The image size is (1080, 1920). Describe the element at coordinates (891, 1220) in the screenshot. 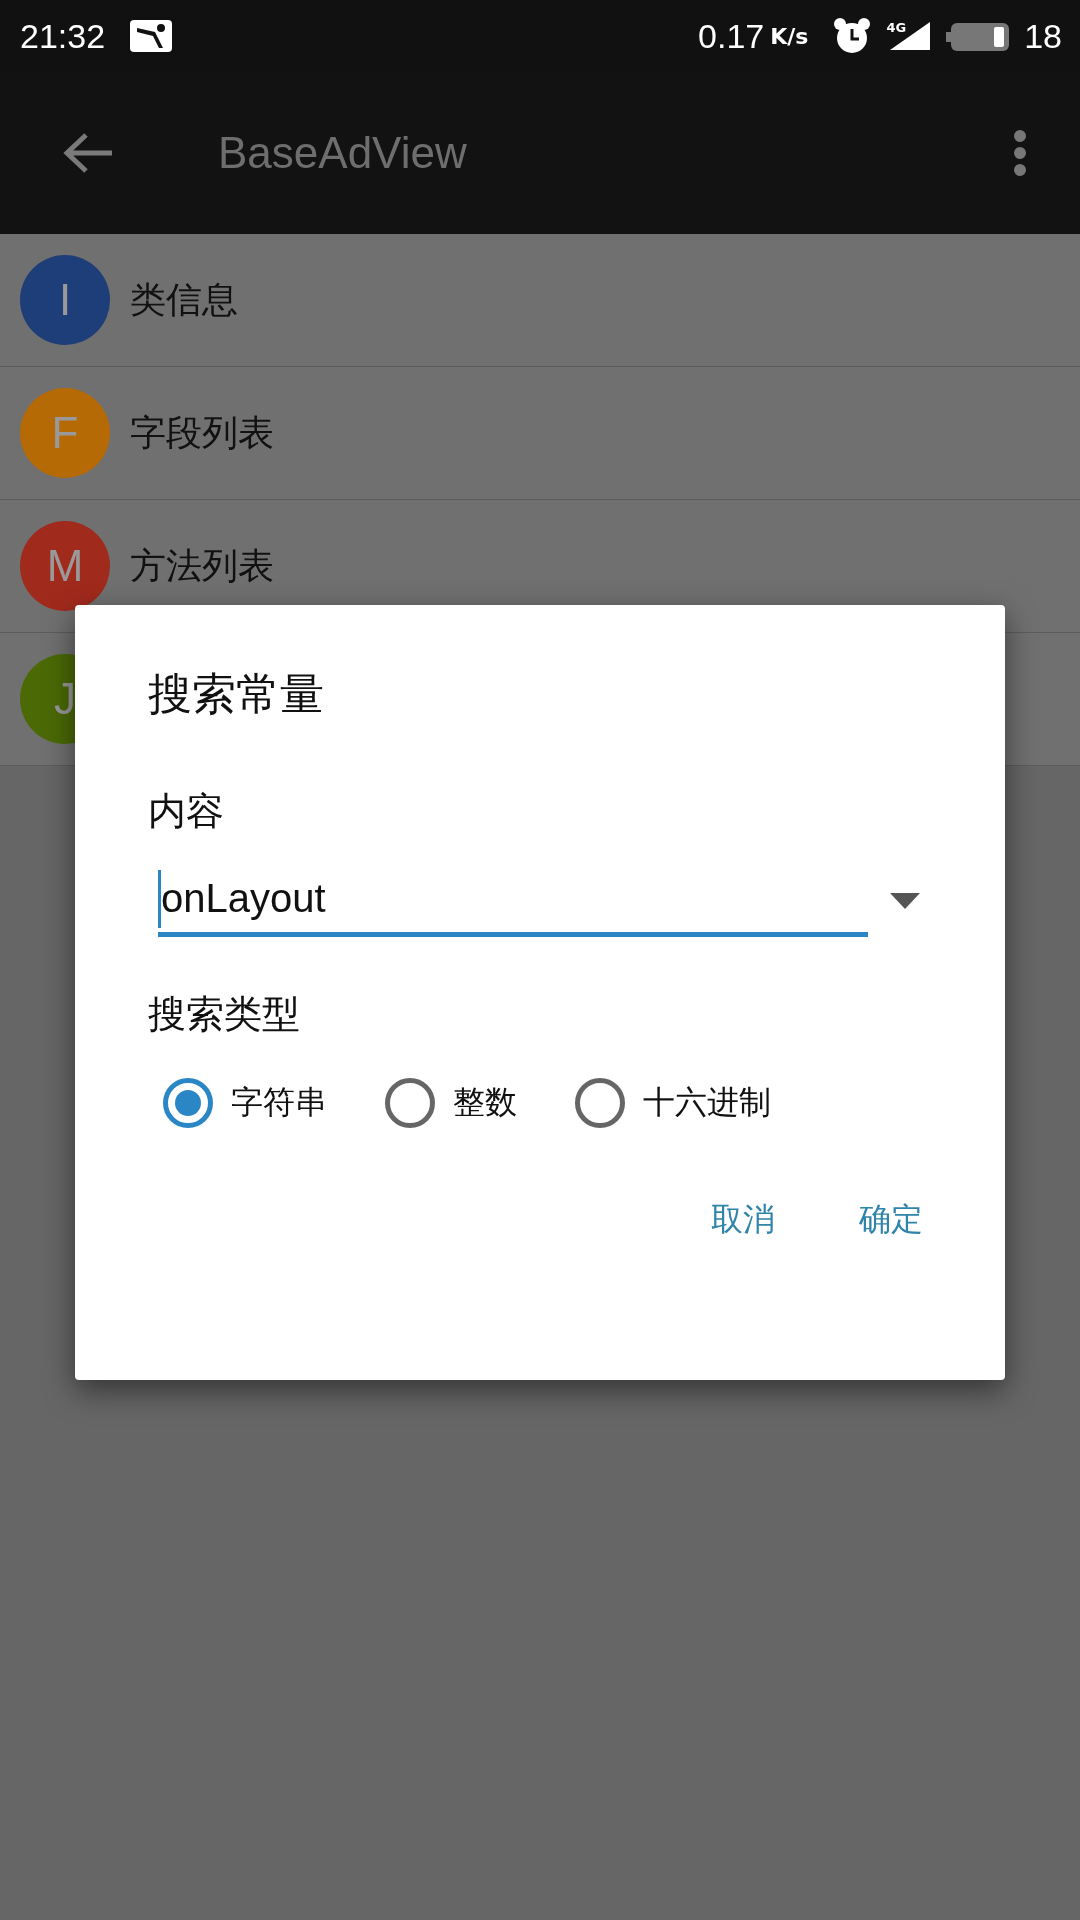

I see `dialog-button: 确定` at that location.